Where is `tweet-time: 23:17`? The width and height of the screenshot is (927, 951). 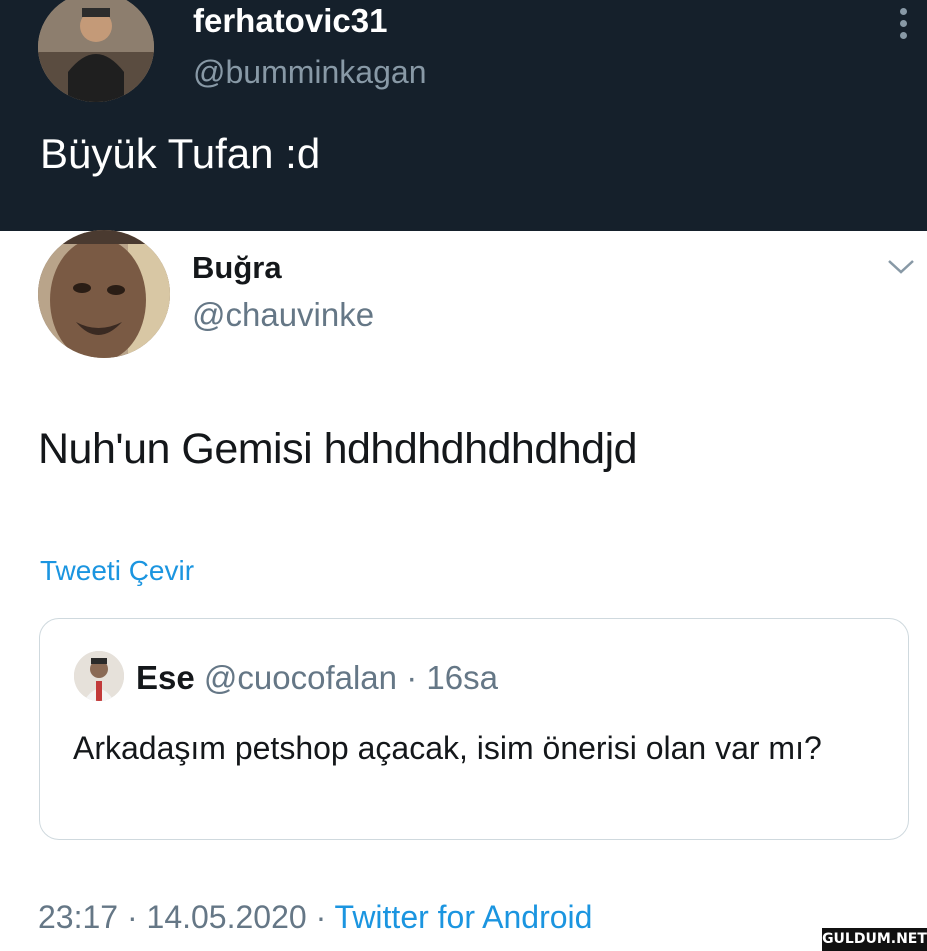
tweet-time: 23:17 is located at coordinates (78, 917).